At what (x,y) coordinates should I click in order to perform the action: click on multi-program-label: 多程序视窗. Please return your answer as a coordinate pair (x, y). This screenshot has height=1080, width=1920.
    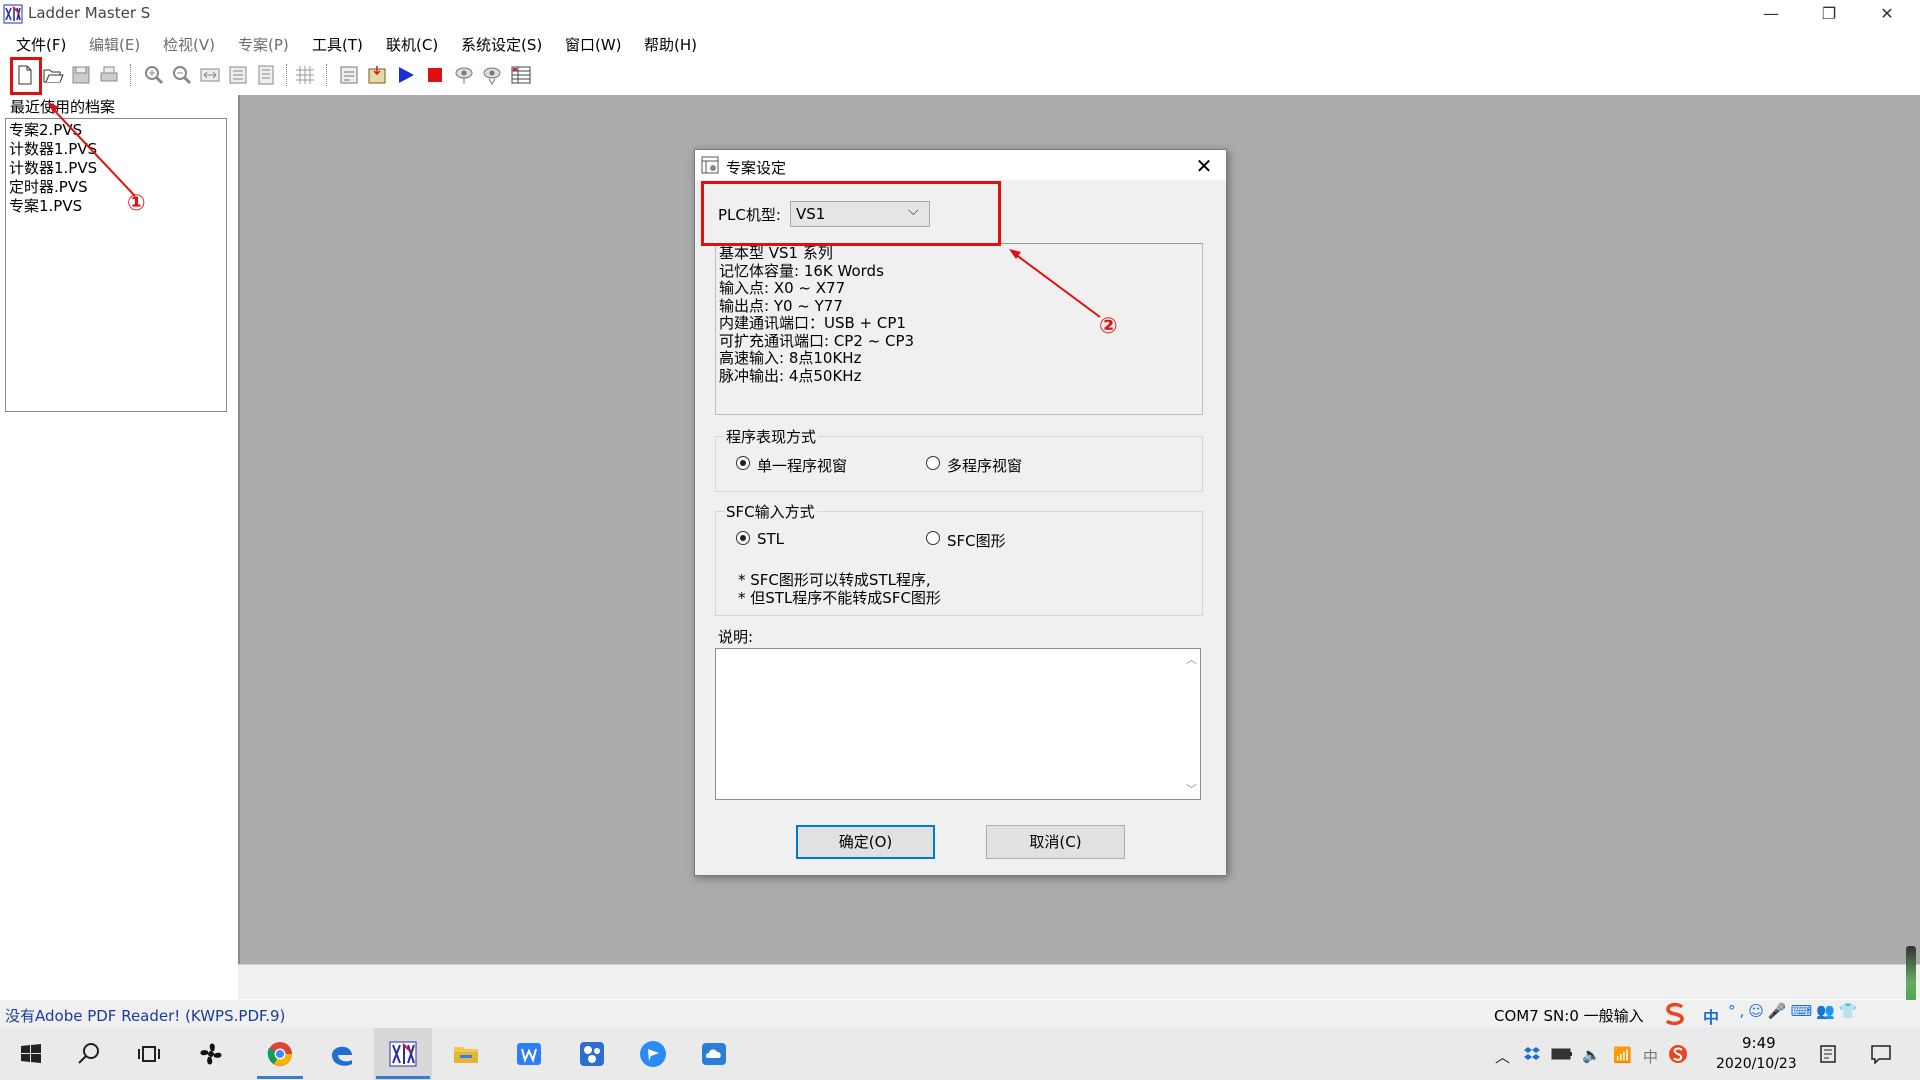
    Looking at the image, I should click on (985, 466).